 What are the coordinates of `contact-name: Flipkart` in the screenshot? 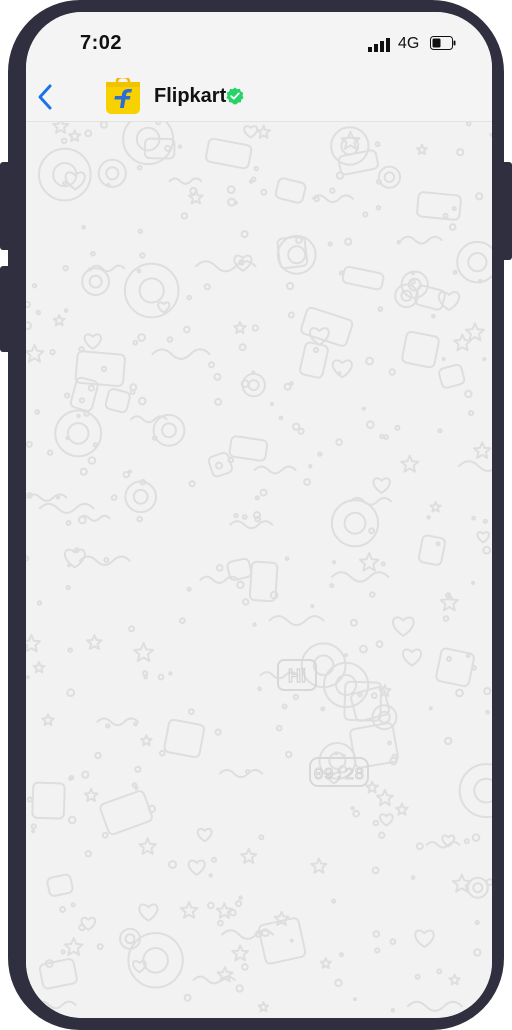 It's located at (190, 96).